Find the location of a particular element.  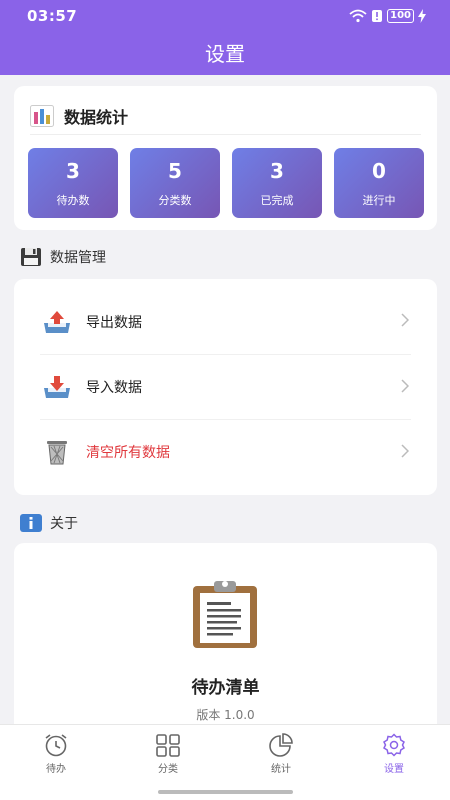

stat-tile-in-progress: 0 进行中 is located at coordinates (379, 183).